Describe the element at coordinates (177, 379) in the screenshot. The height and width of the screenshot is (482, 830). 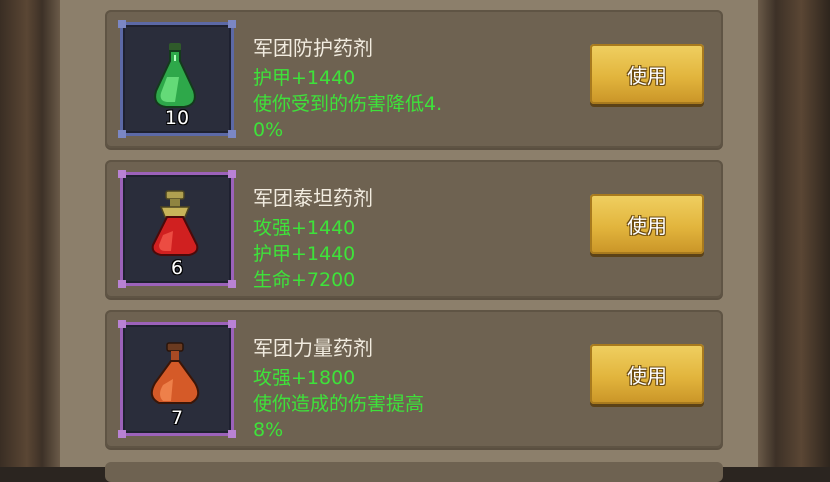
I see `item-slot: 7` at that location.